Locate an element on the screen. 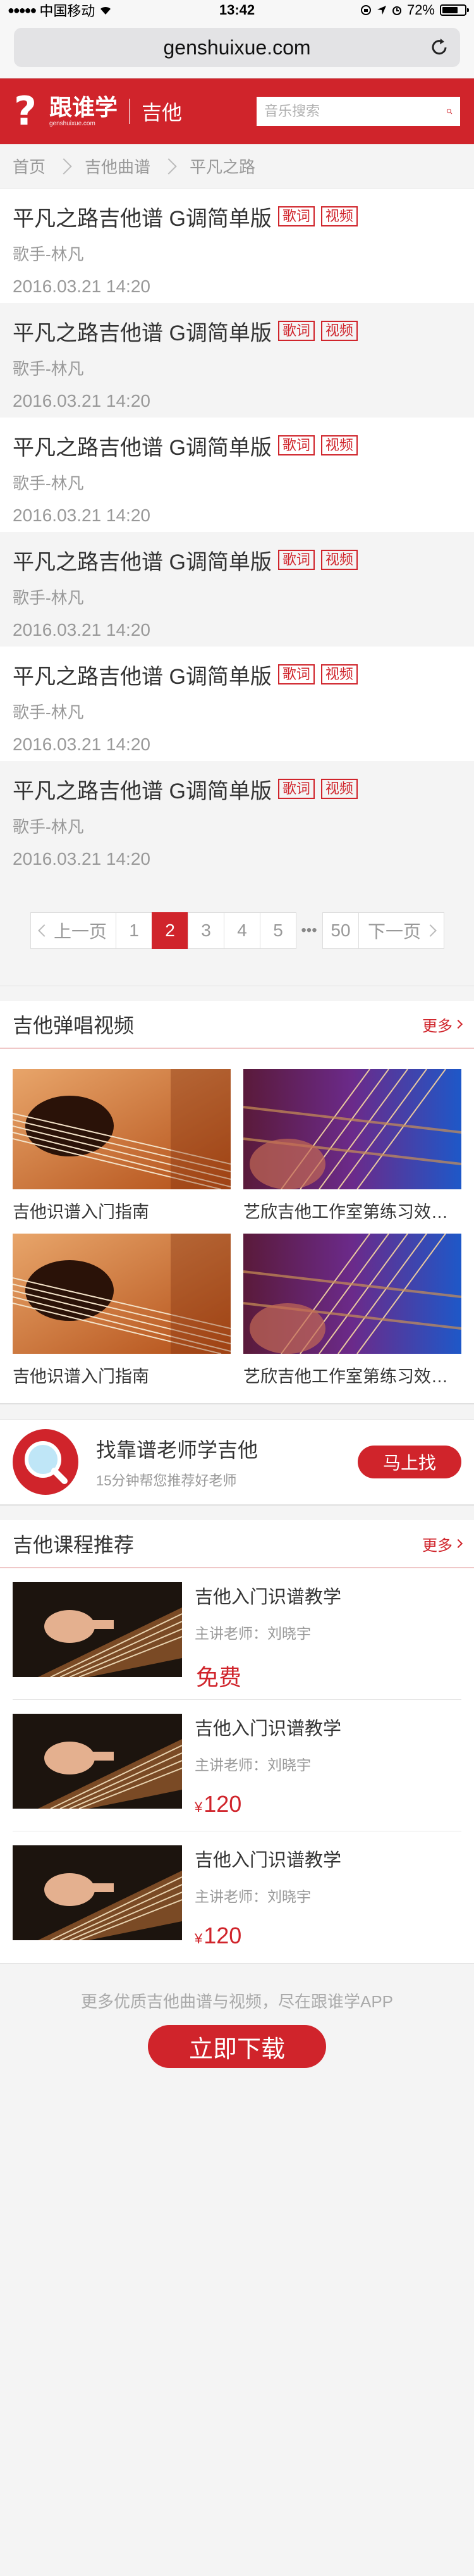 Image resolution: width=474 pixels, height=2576 pixels. signal-icon: ●●●●● is located at coordinates (22, 10).